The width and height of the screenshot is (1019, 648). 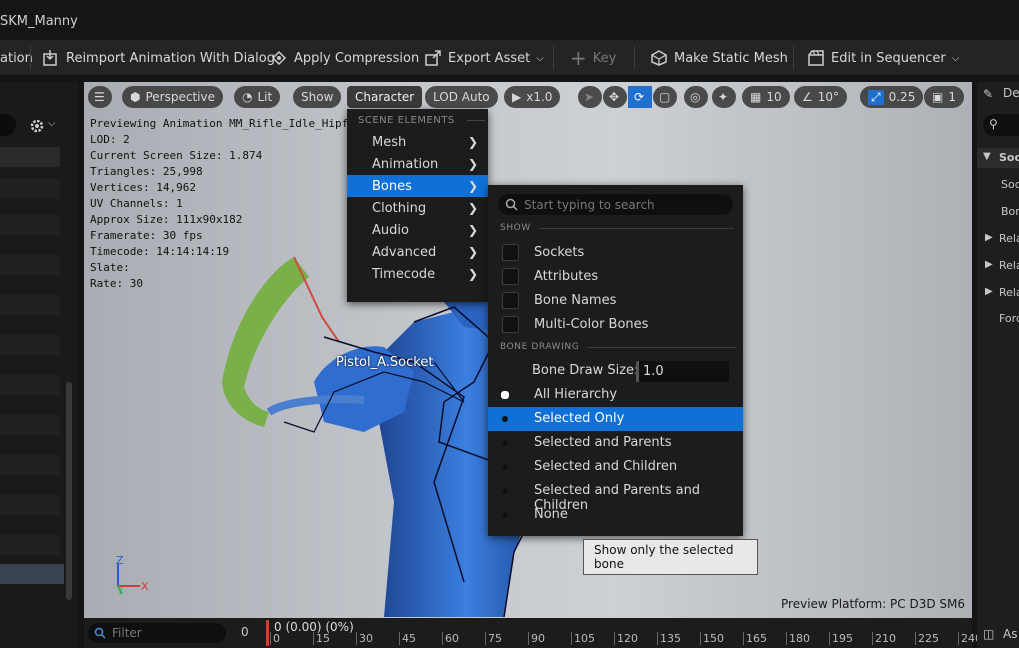 What do you see at coordinates (267, 633) in the screenshot?
I see `playhead` at bounding box center [267, 633].